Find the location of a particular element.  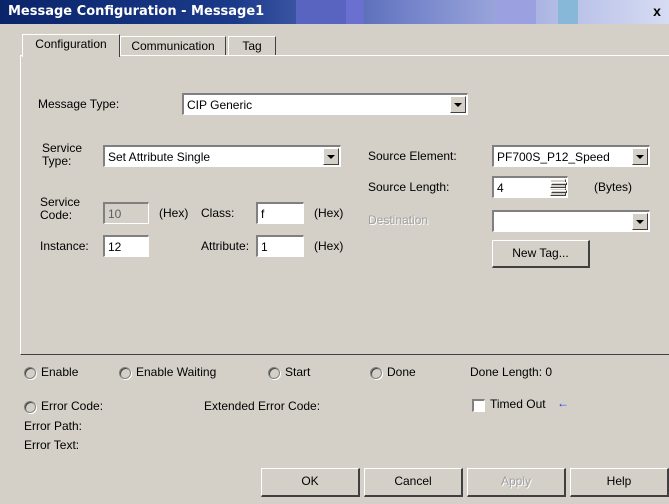

tab-communication: Communication is located at coordinates (173, 46).